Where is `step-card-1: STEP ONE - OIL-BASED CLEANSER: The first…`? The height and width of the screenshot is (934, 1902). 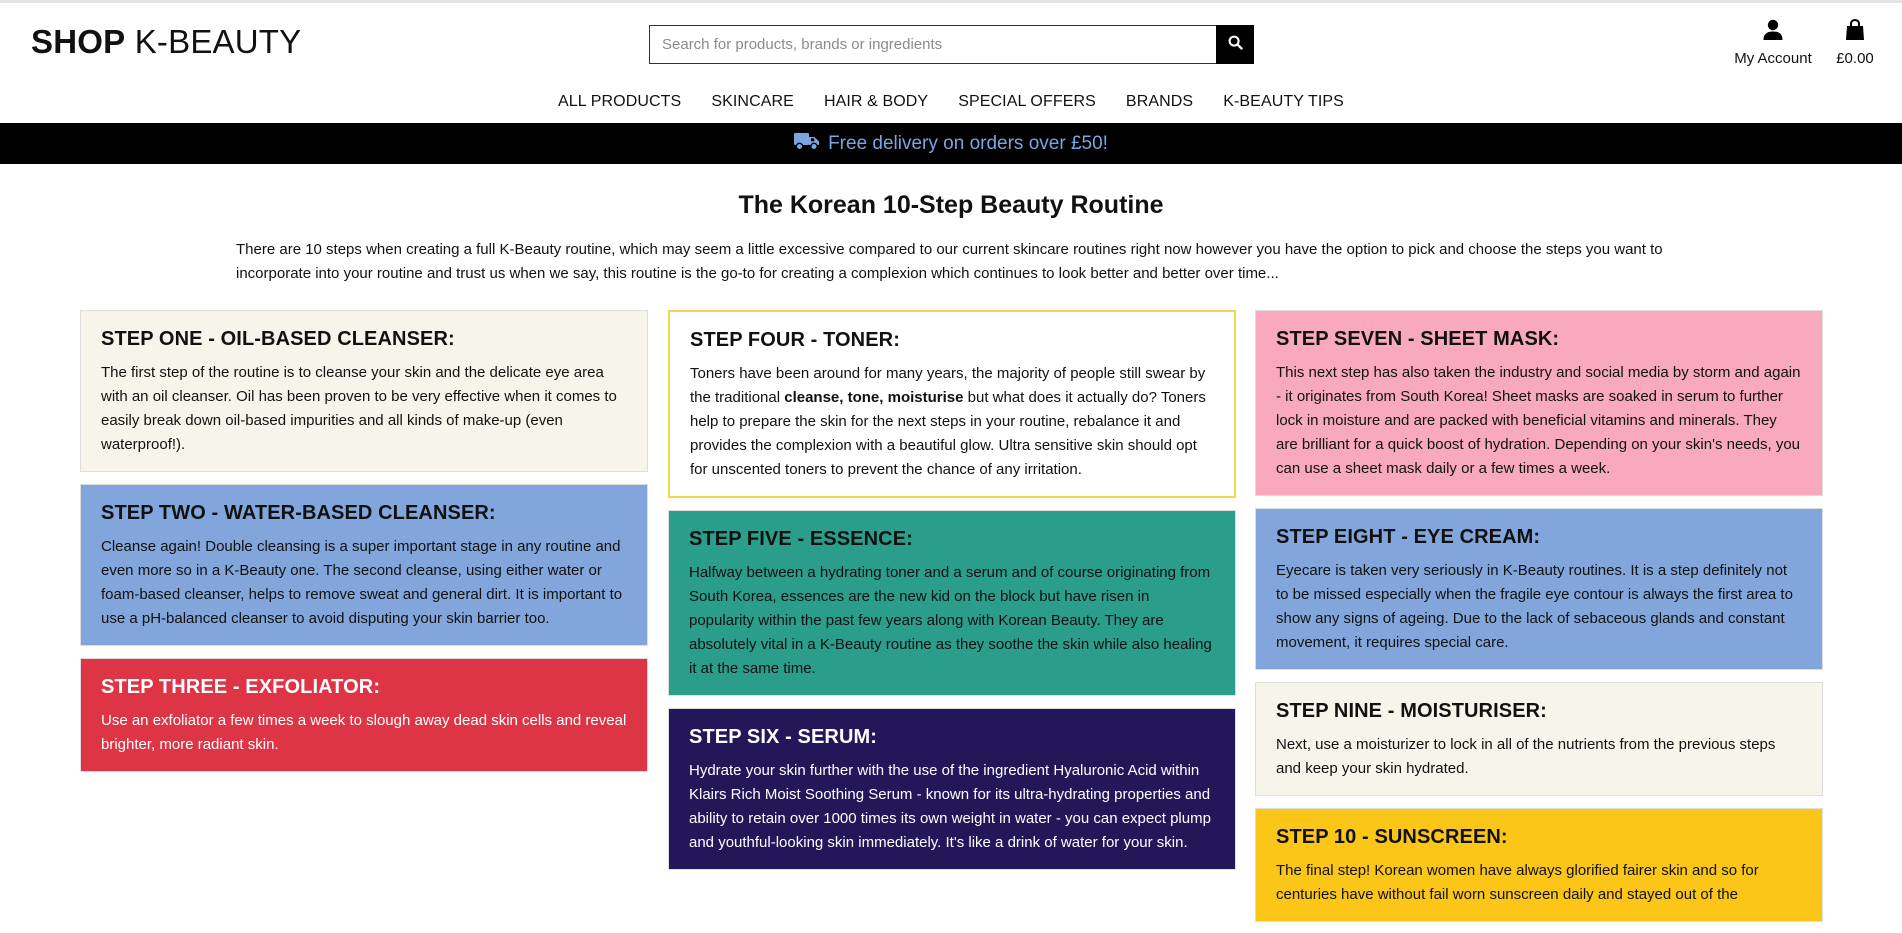 step-card-1: STEP ONE - OIL-BASED CLEANSER: The first… is located at coordinates (364, 391).